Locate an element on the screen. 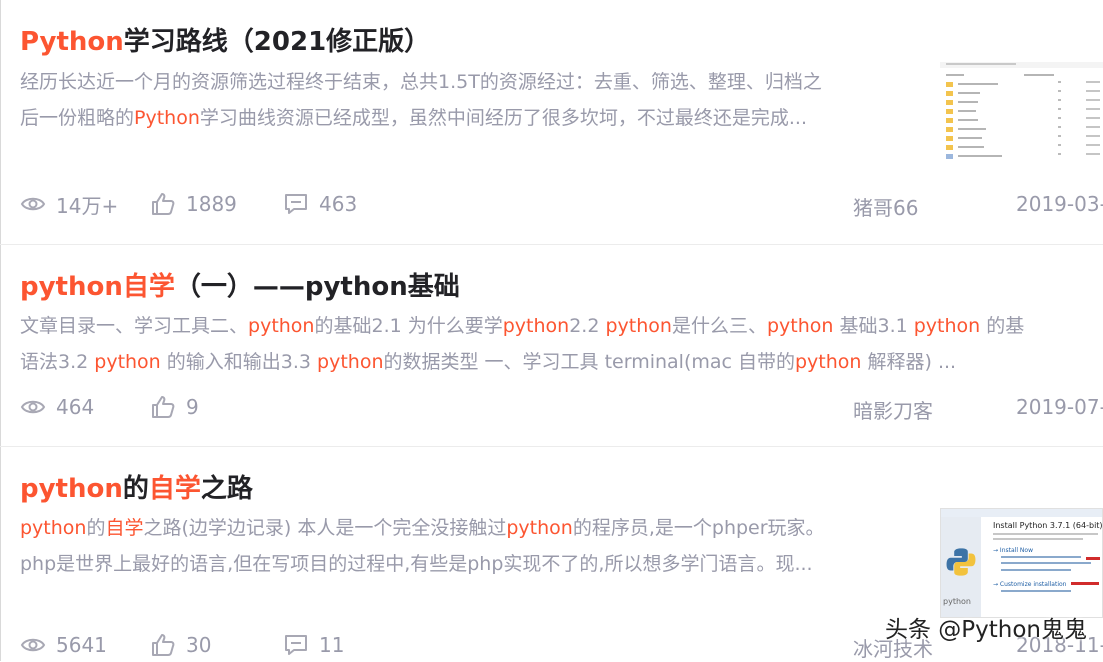 The image size is (1103, 662). like-button: 9 is located at coordinates (174, 407).